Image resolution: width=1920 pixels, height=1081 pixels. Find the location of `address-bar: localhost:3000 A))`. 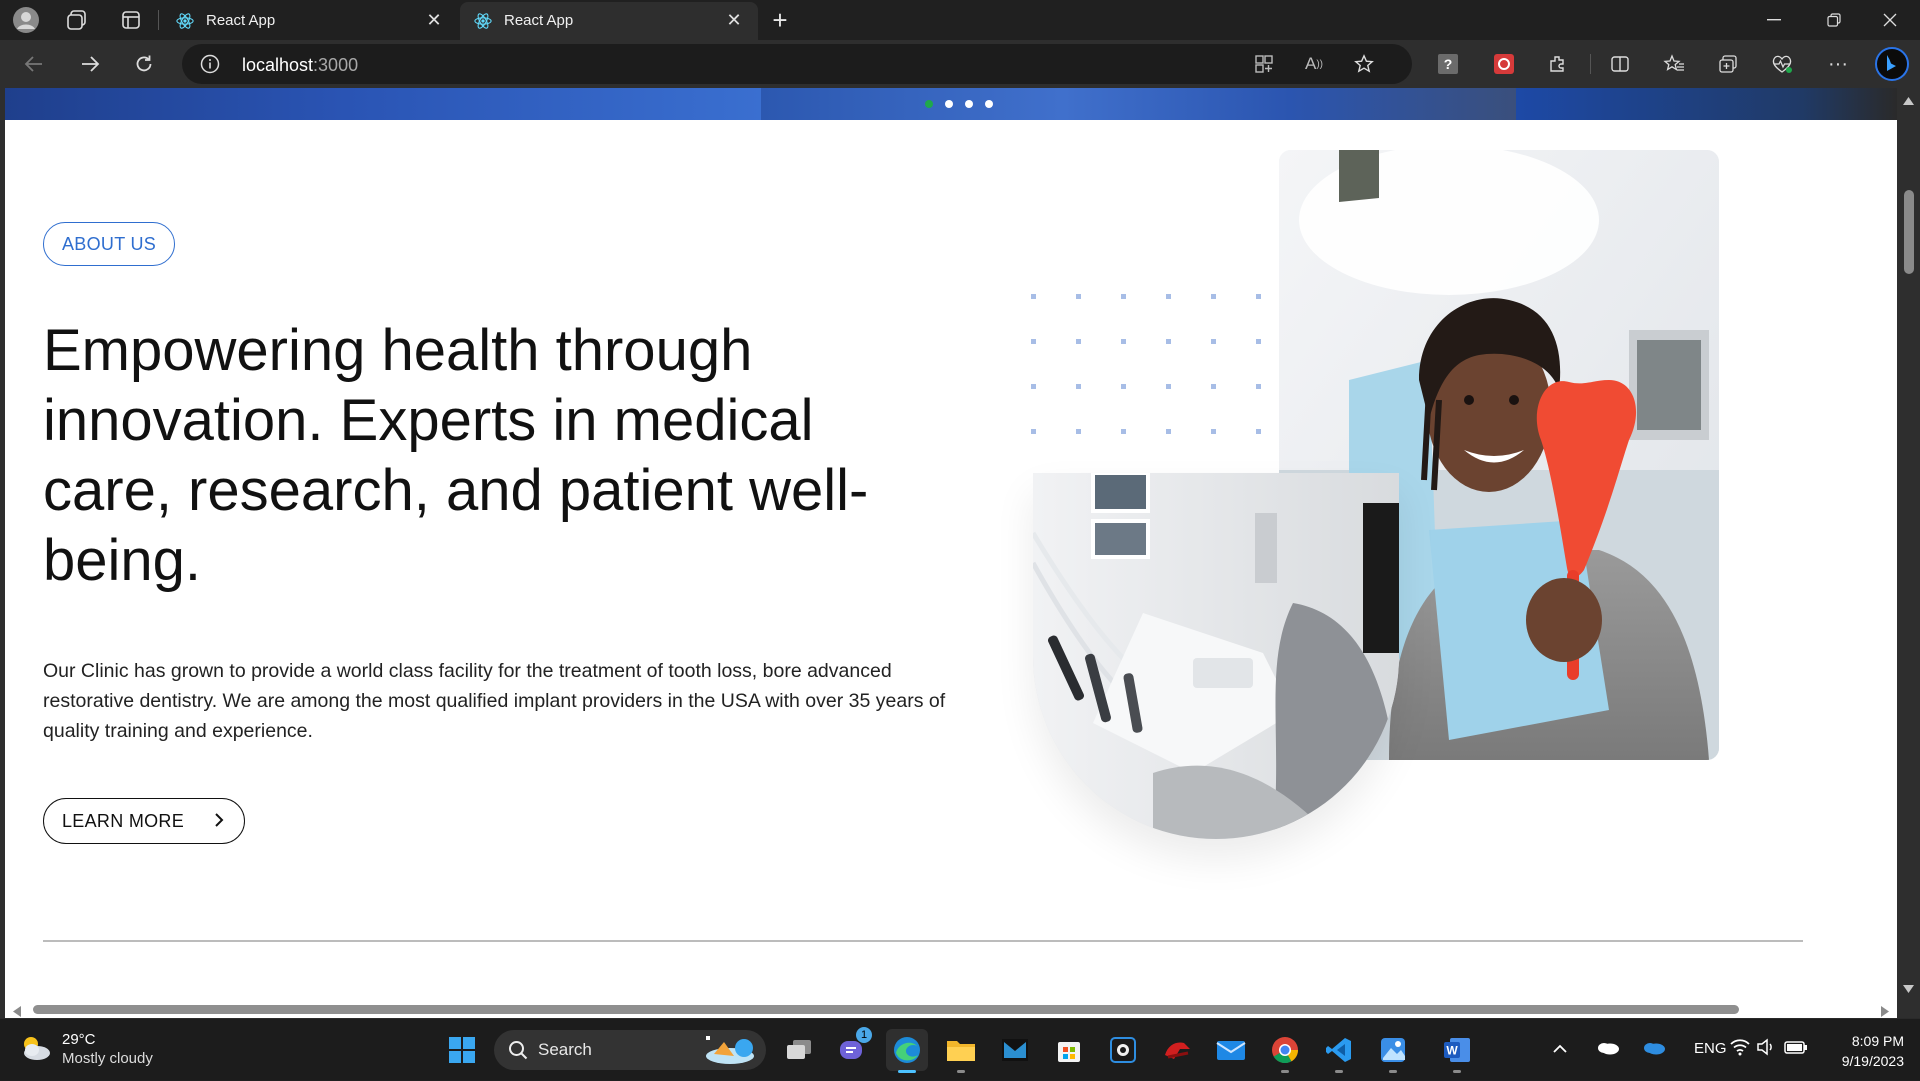

address-bar: localhost:3000 A)) is located at coordinates (797, 64).